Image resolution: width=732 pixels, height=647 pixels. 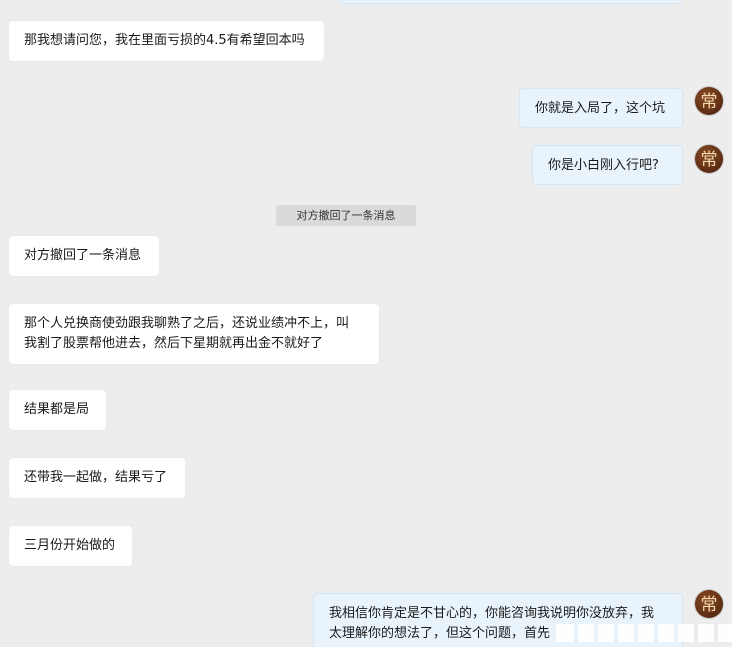 What do you see at coordinates (511, 2) in the screenshot?
I see `partial-outgoing-bubble` at bounding box center [511, 2].